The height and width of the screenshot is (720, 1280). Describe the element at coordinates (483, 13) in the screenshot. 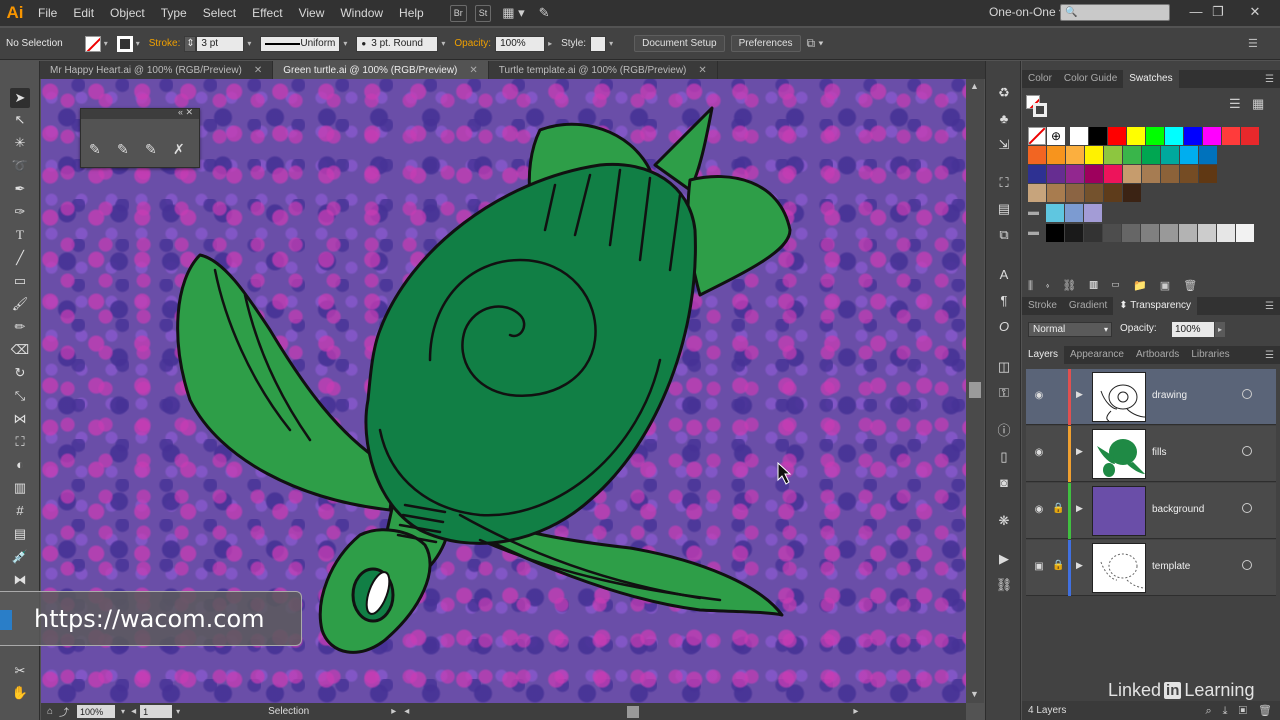

I see `stock-button: St` at that location.